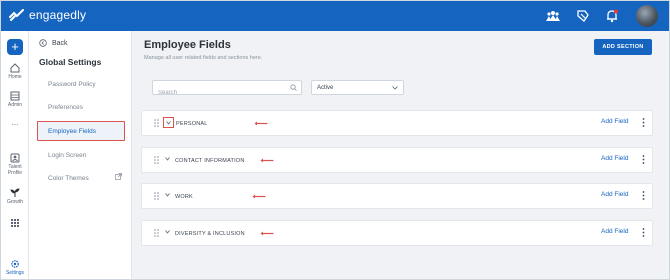 This screenshot has height=280, width=670. Describe the element at coordinates (72, 84) in the screenshot. I see `sidebar-item-password-policy: Password Policy` at that location.